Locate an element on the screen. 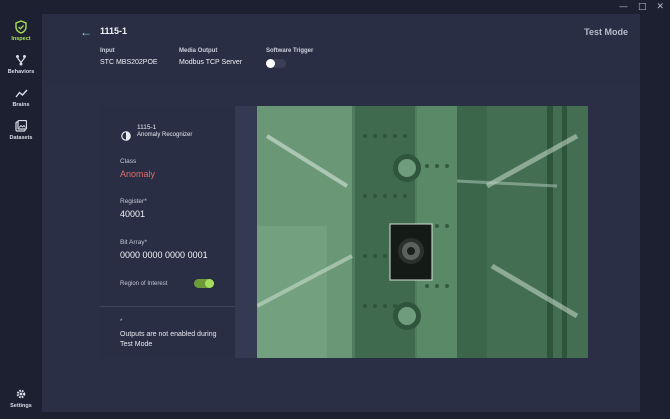 The height and width of the screenshot is (419, 670). sidebar-item-inspect: Inspect is located at coordinates (21, 31).